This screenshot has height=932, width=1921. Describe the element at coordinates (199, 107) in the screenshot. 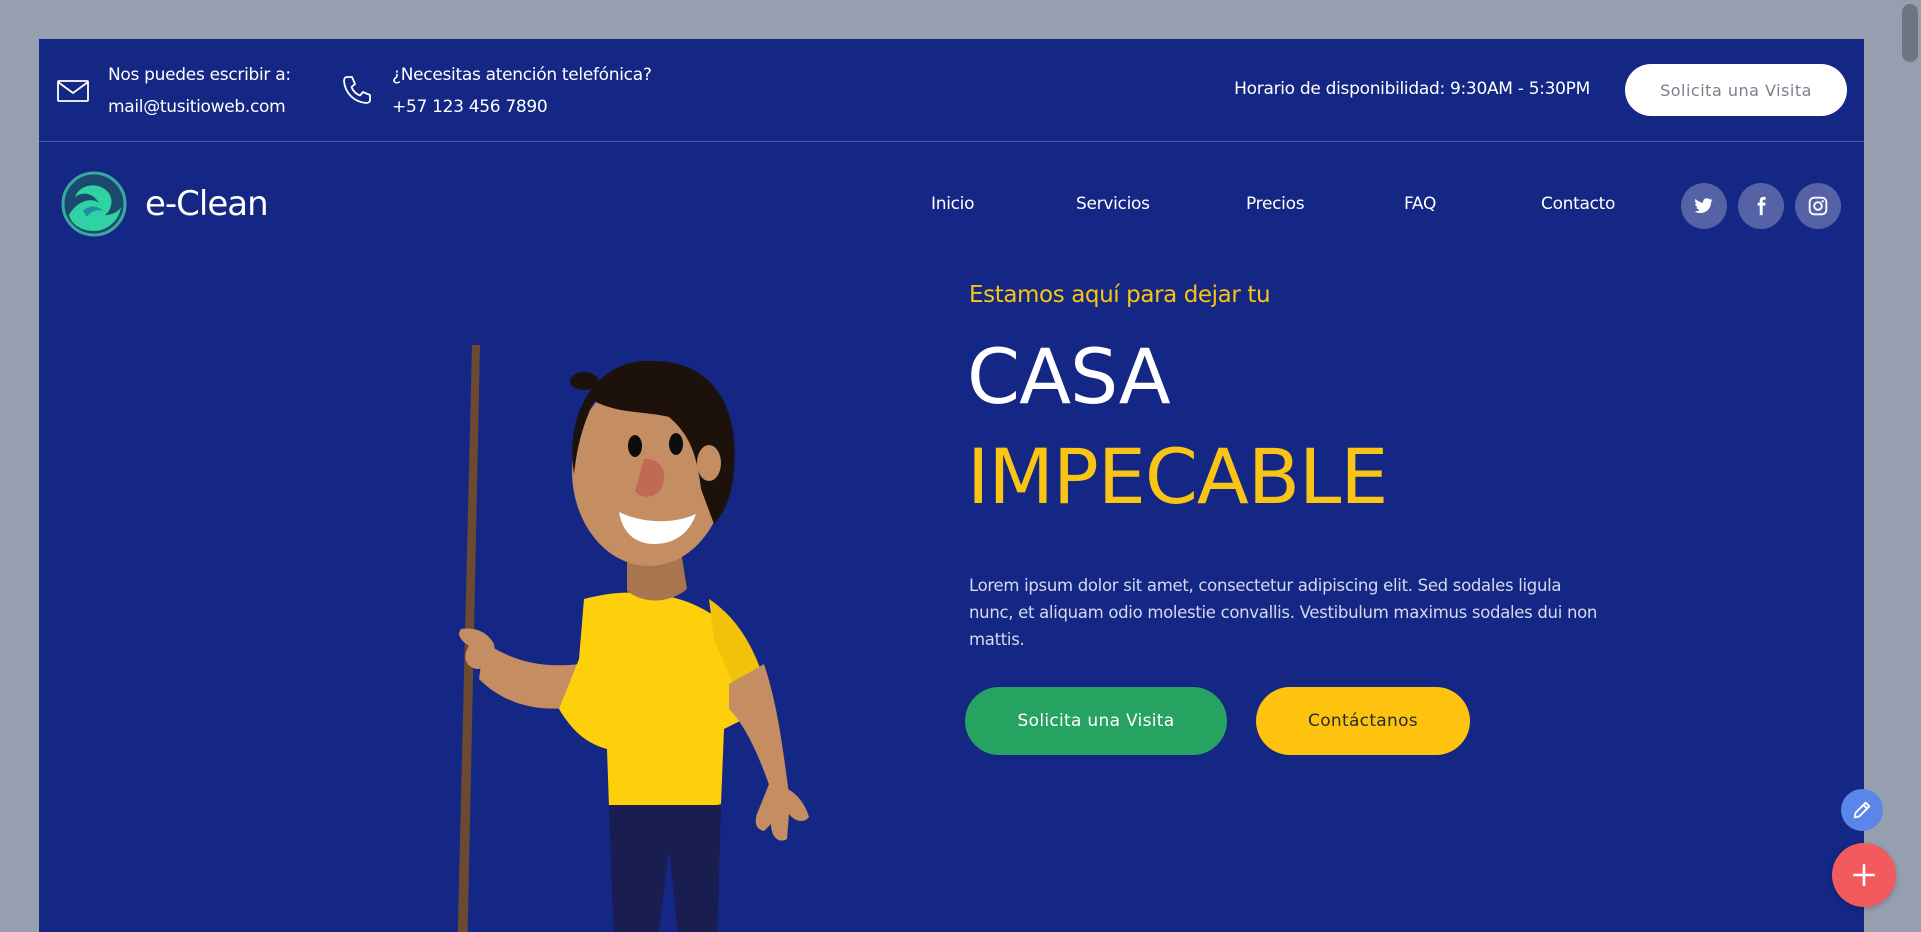

I see `email-value: mail@tusitioweb.com` at that location.